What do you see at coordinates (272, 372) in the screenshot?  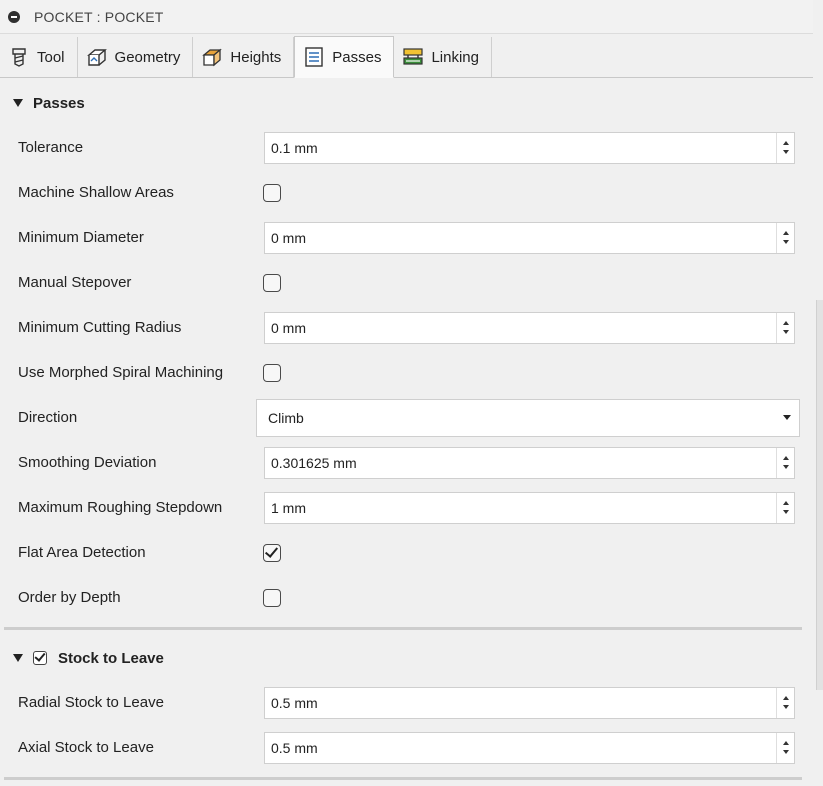 I see `morphed-spiral-checkbox` at bounding box center [272, 372].